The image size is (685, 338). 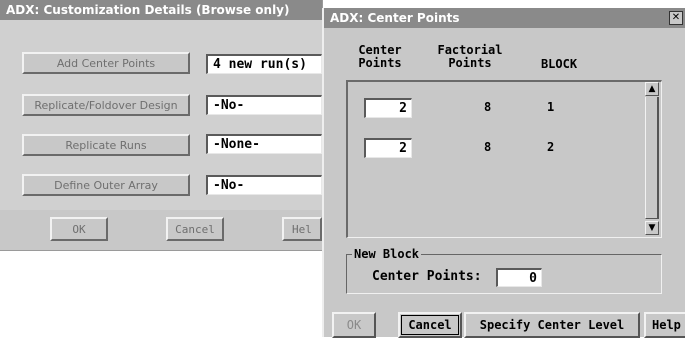 What do you see at coordinates (504, 18) in the screenshot?
I see `center-points-title: ADX: Center Points` at bounding box center [504, 18].